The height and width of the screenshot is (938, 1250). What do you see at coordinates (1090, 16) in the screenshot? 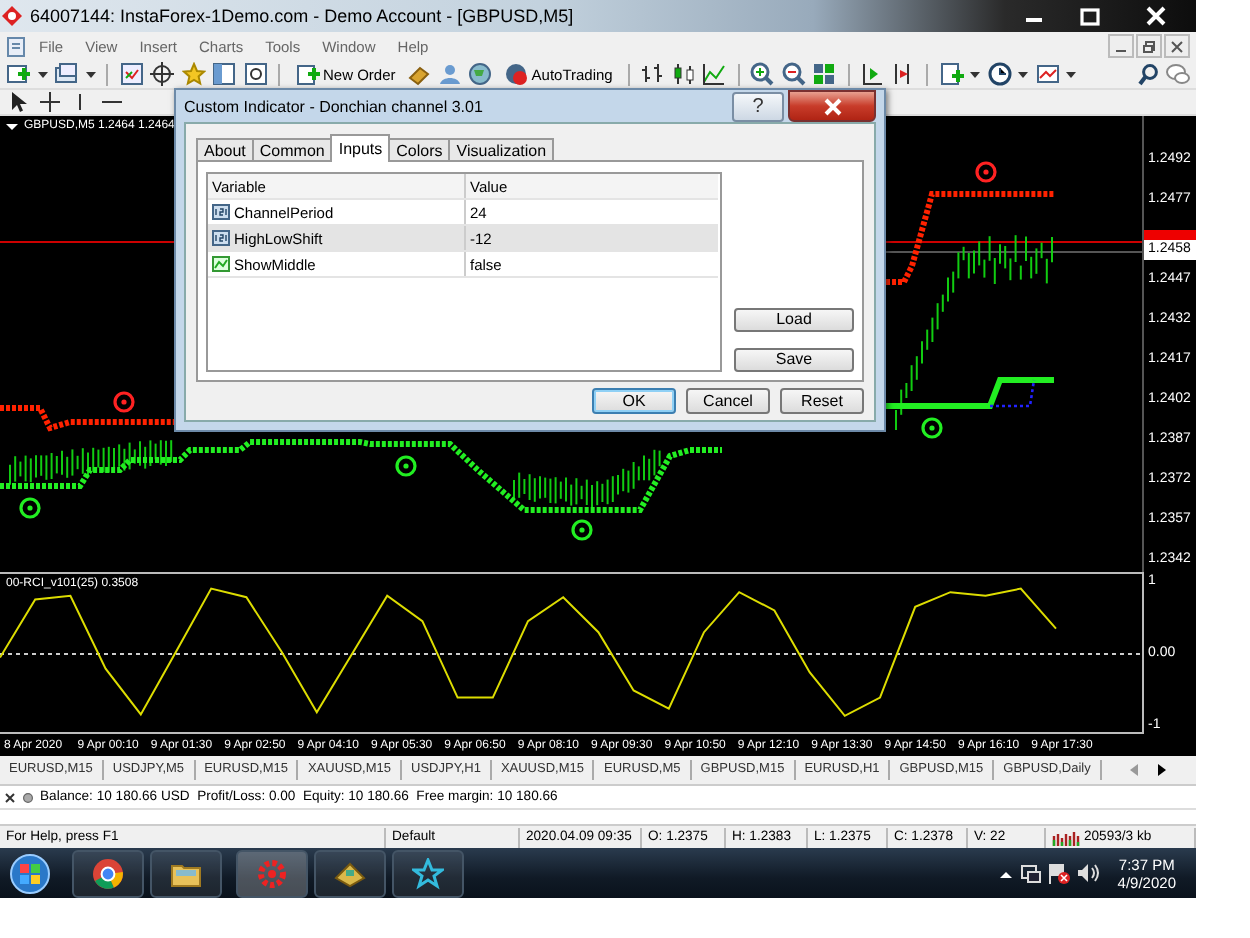
I see `maximize-icon` at bounding box center [1090, 16].